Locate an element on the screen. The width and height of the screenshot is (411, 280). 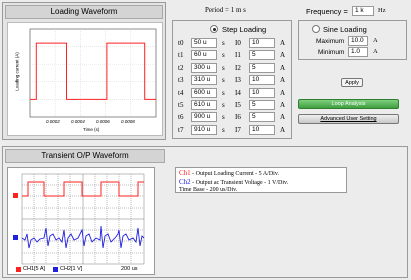
t-label: t7 is located at coordinates (181, 129).